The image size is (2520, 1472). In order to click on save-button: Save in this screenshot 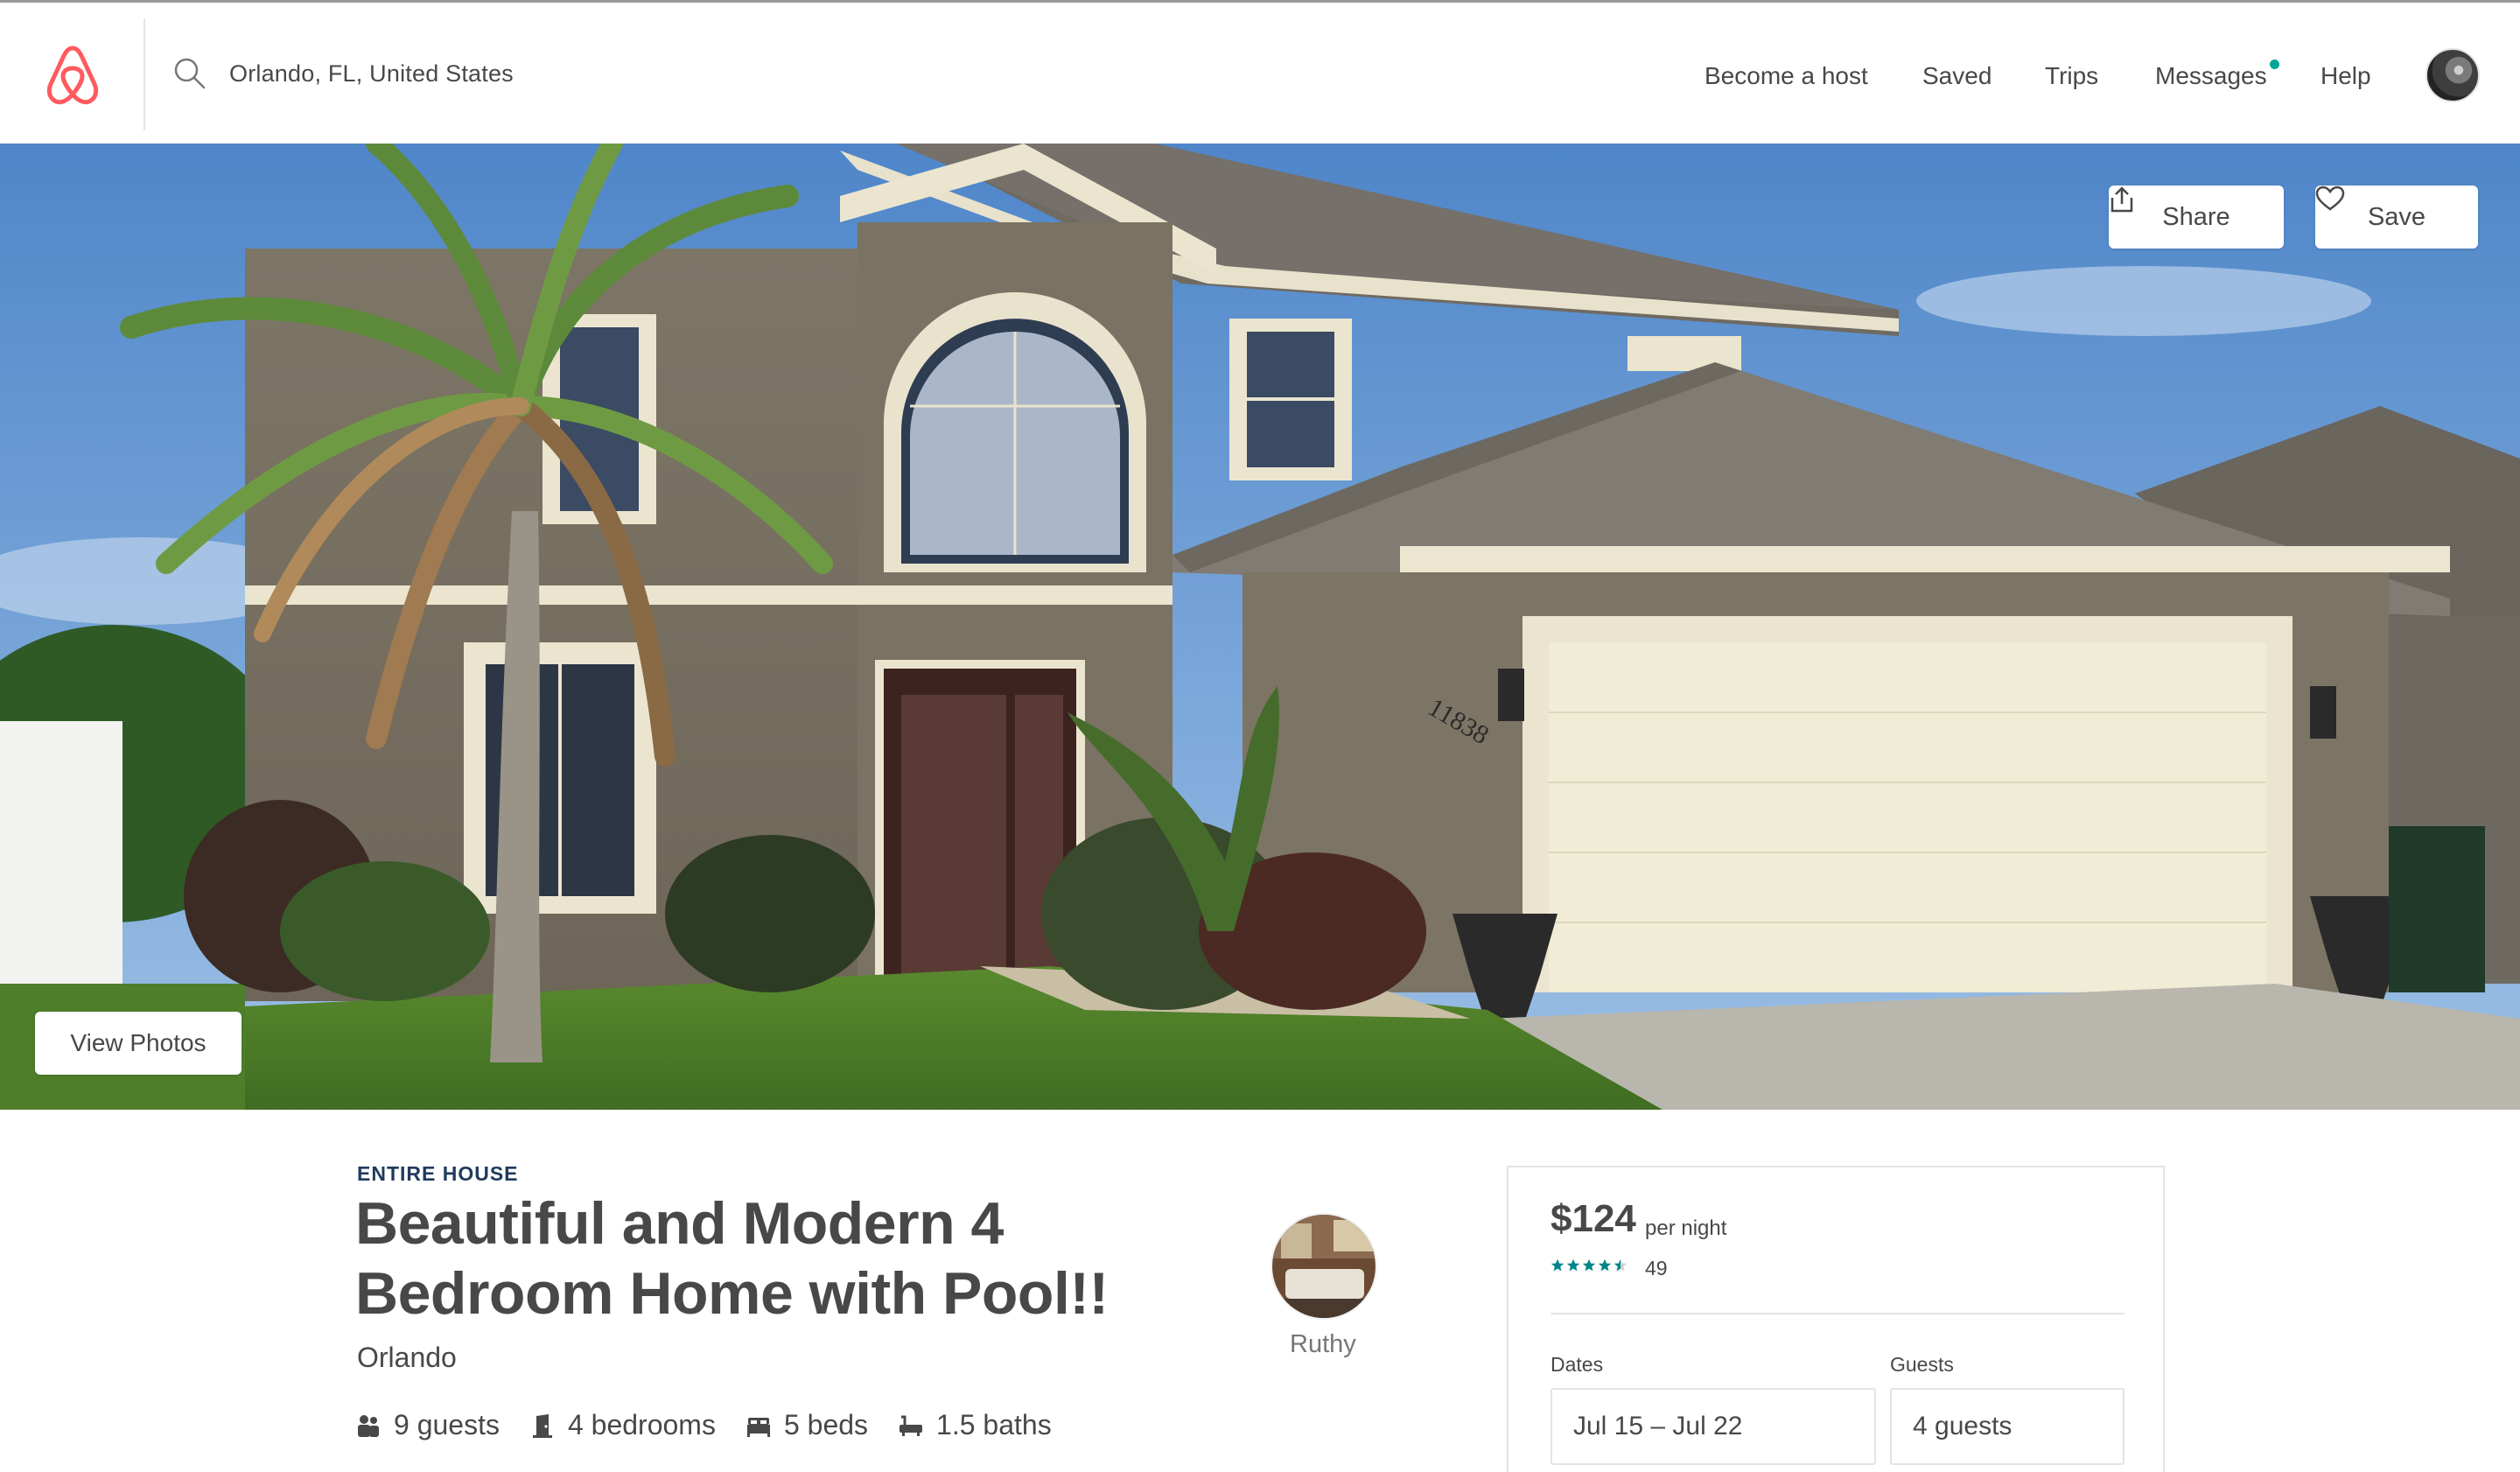, I will do `click(2396, 217)`.